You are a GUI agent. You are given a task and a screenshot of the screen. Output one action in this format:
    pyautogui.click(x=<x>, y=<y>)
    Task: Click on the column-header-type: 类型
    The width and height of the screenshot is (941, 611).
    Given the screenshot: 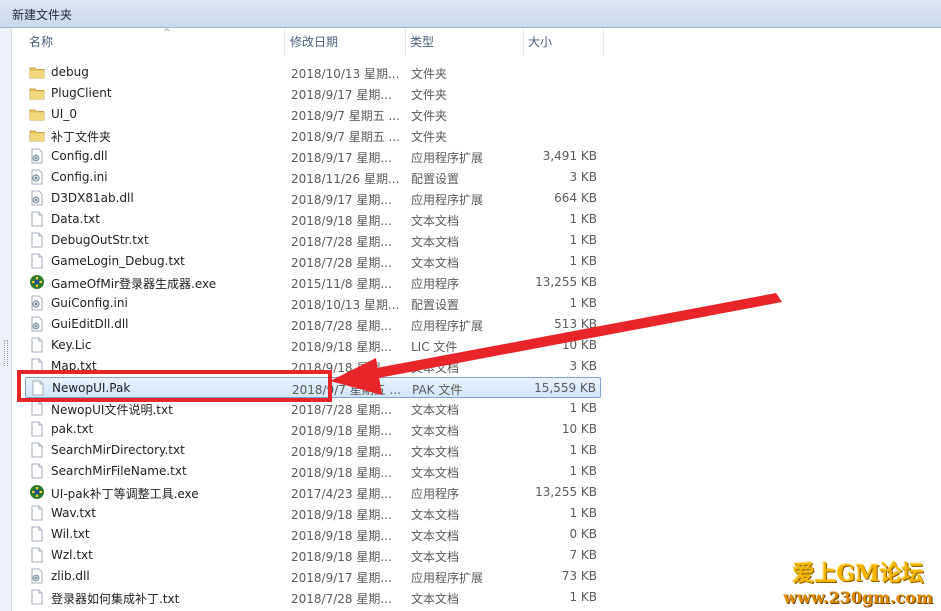 What is the action you would take?
    pyautogui.click(x=465, y=42)
    